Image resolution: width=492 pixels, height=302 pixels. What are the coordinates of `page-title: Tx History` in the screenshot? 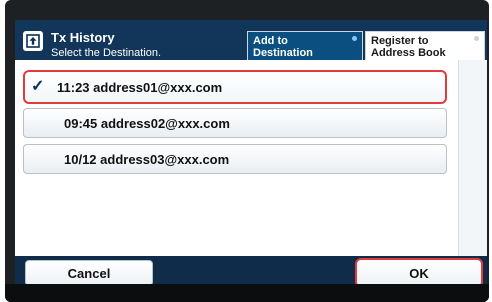 It's located at (83, 37).